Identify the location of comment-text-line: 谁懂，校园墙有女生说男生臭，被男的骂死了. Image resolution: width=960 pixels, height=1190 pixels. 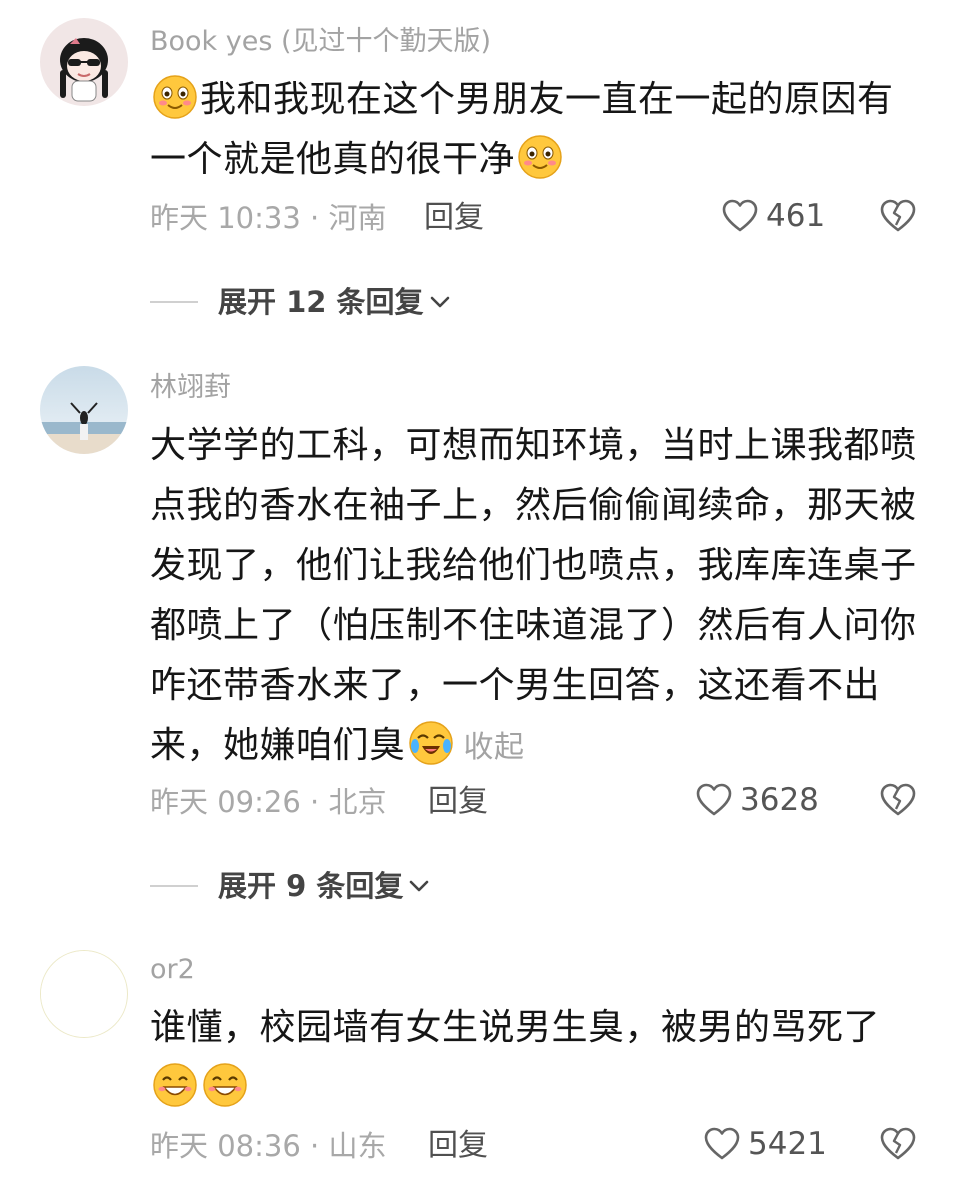
(515, 1027).